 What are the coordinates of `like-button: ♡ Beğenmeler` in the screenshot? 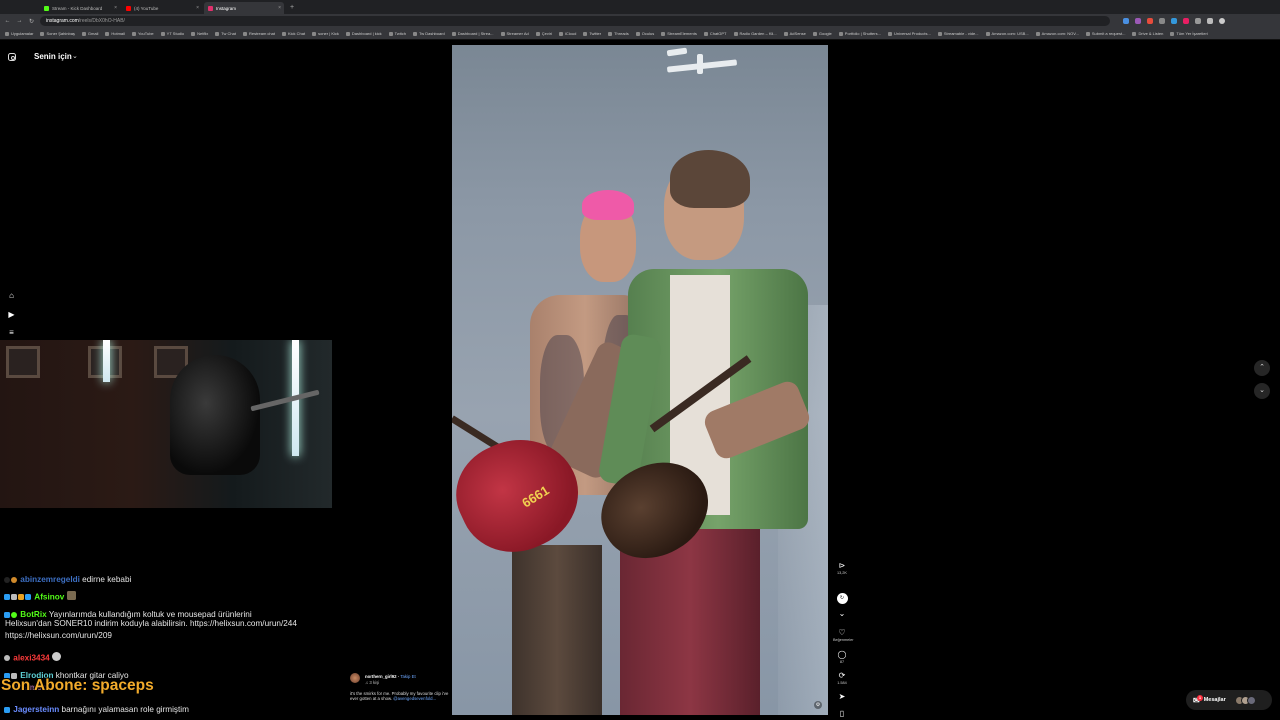 It's located at (843, 636).